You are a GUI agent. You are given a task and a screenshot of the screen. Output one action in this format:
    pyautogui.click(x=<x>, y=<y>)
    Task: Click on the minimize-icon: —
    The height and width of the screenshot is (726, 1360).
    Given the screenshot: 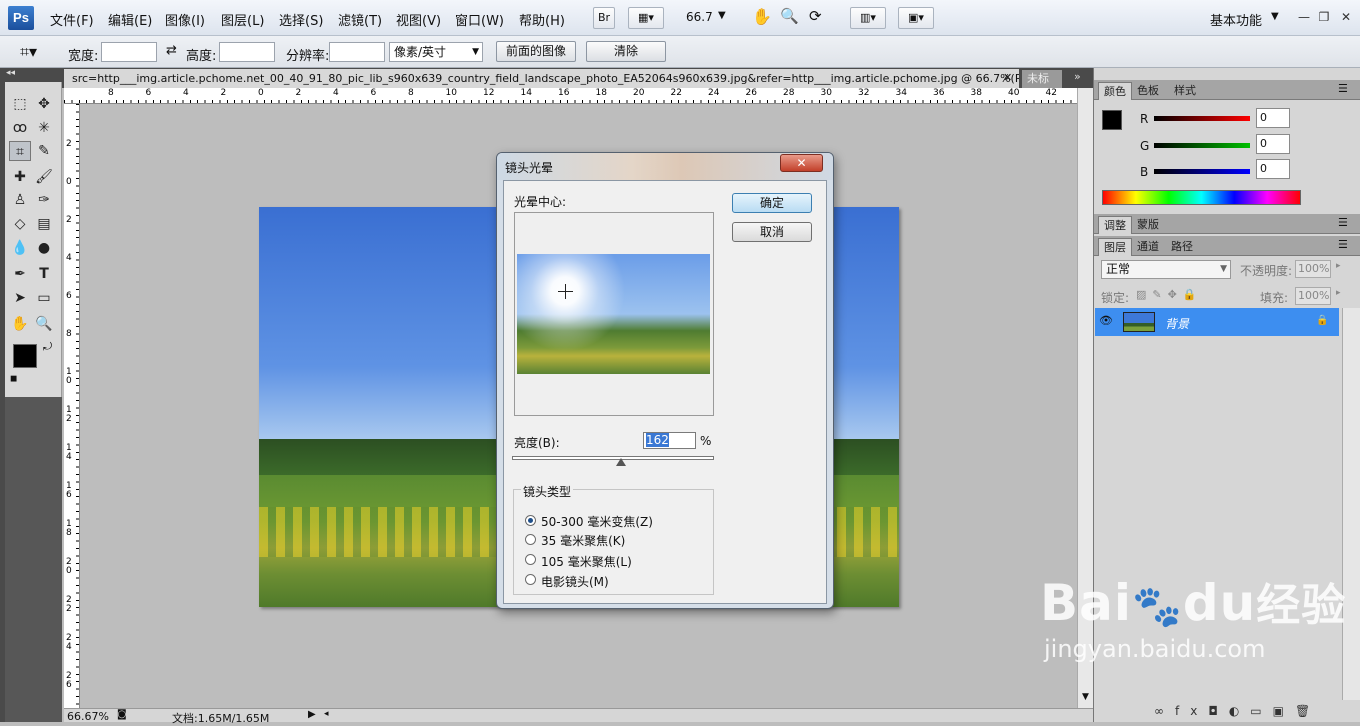 What is the action you would take?
    pyautogui.click(x=1304, y=17)
    